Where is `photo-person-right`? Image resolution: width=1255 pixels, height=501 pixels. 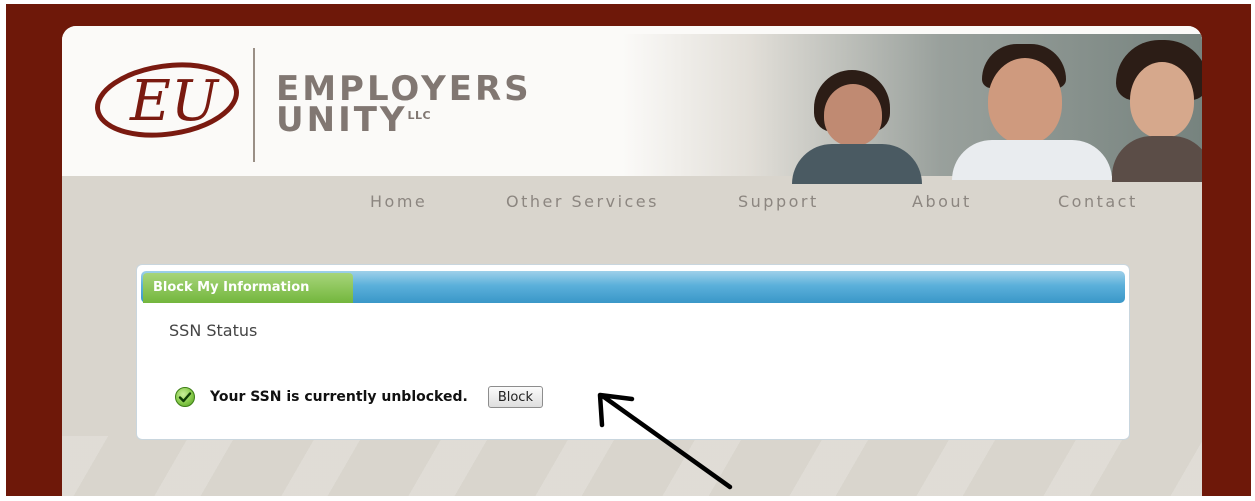 photo-person-right is located at coordinates (1157, 111).